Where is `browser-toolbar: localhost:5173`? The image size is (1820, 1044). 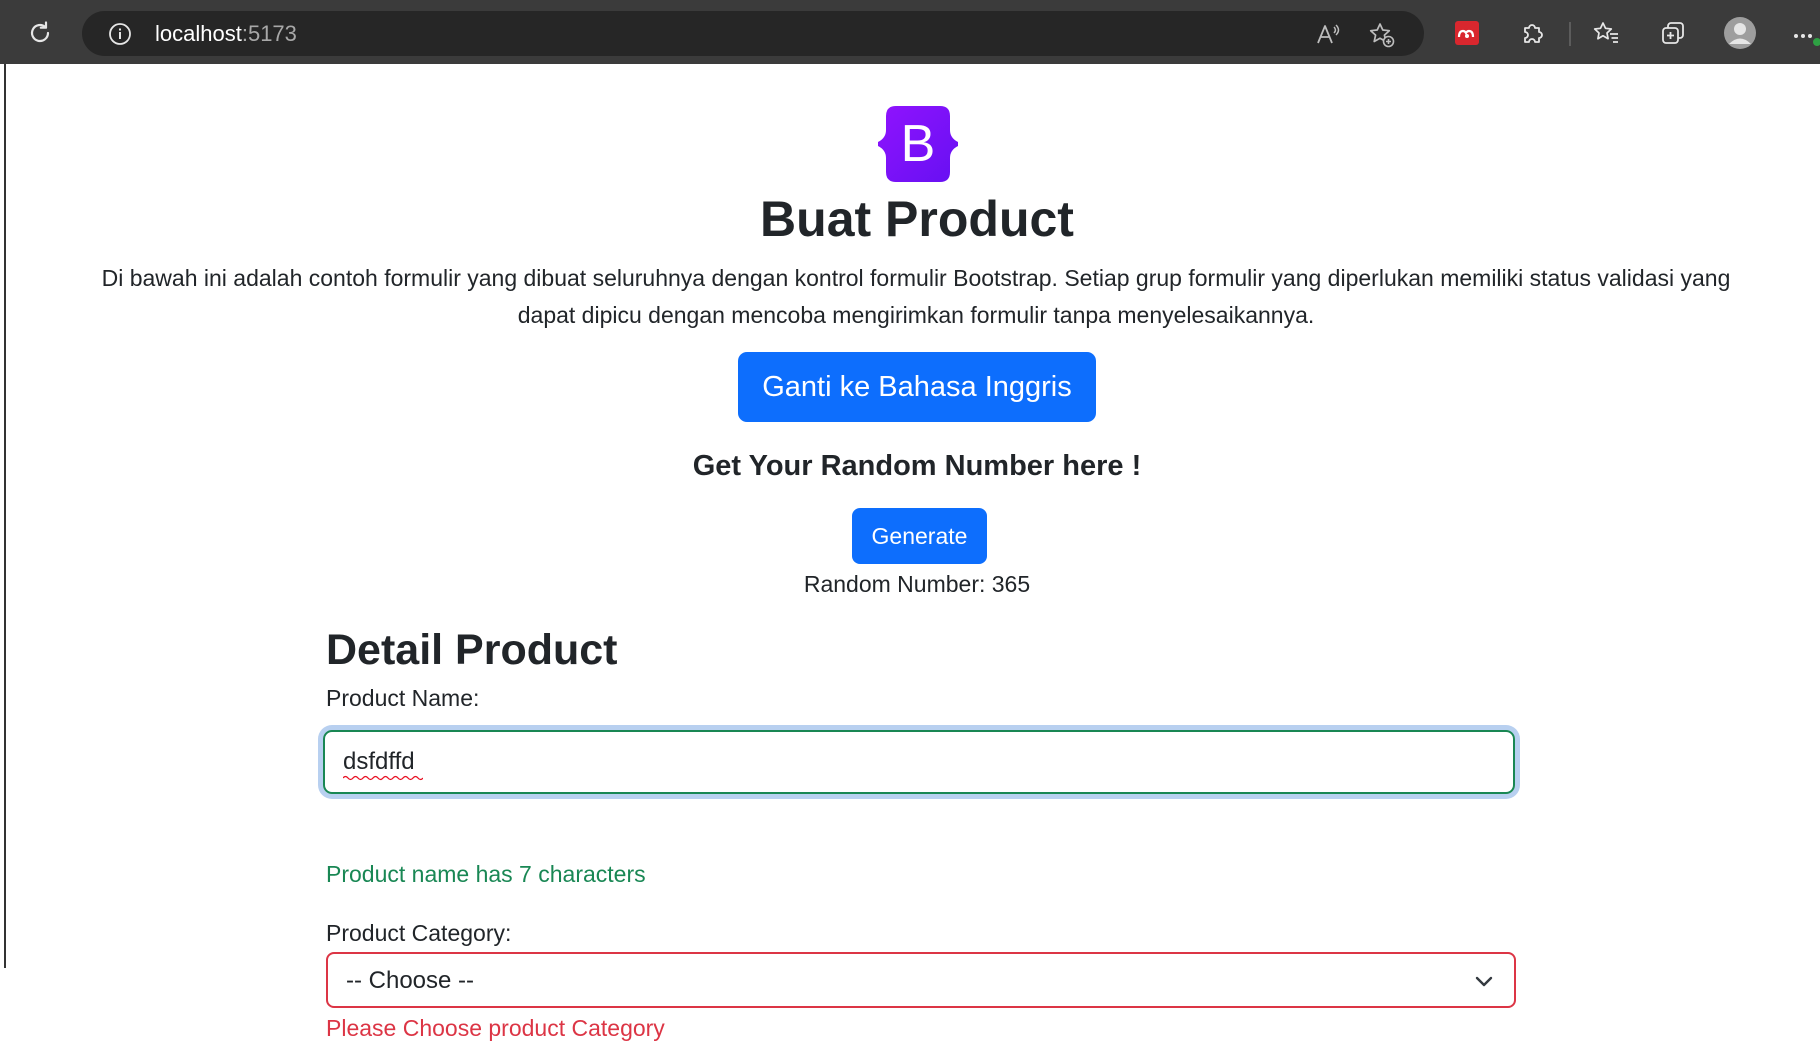 browser-toolbar: localhost:5173 is located at coordinates (910, 32).